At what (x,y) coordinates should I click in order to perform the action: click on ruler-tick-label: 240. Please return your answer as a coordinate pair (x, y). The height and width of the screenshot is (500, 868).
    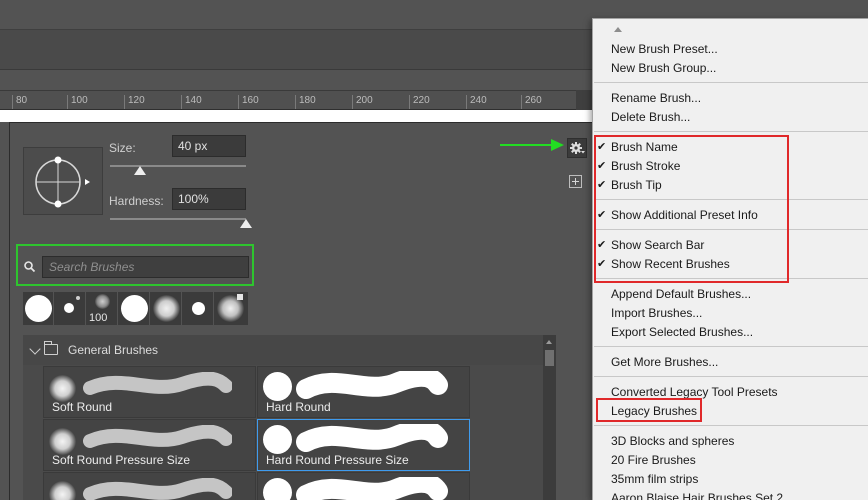
    Looking at the image, I should click on (476, 102).